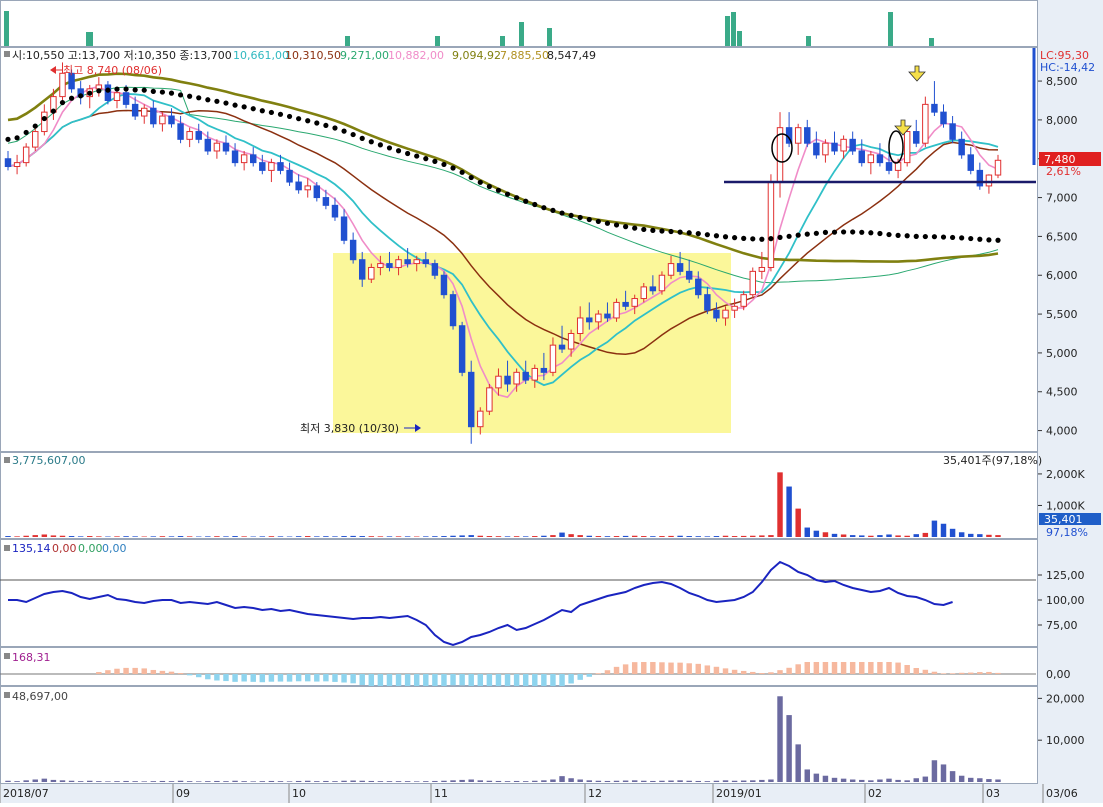 The width and height of the screenshot is (1103, 807). What do you see at coordinates (112, 70) in the screenshot?
I see `svg-text: 최고 8,740 (08/06)` at bounding box center [112, 70].